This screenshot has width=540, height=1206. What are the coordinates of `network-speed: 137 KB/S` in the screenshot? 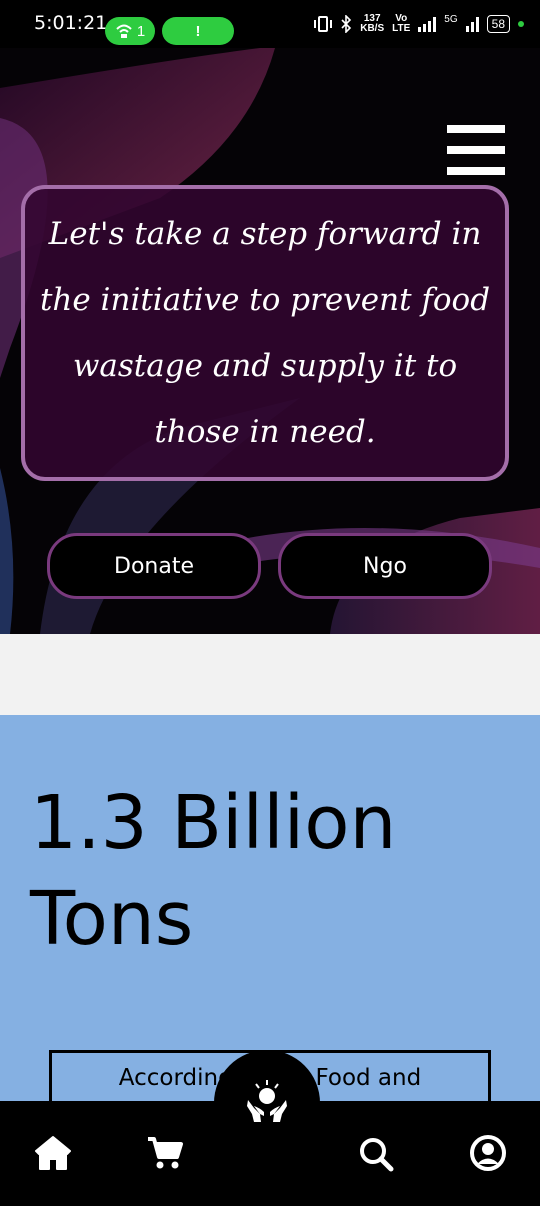 It's located at (372, 24).